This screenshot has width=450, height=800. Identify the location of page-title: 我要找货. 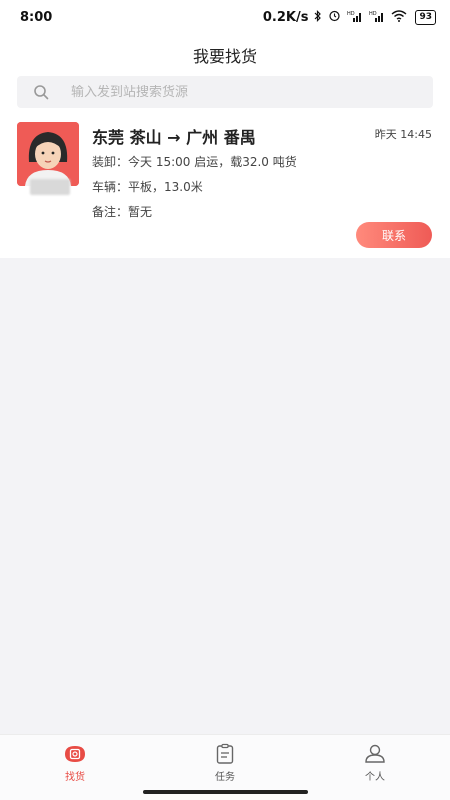
(224, 56).